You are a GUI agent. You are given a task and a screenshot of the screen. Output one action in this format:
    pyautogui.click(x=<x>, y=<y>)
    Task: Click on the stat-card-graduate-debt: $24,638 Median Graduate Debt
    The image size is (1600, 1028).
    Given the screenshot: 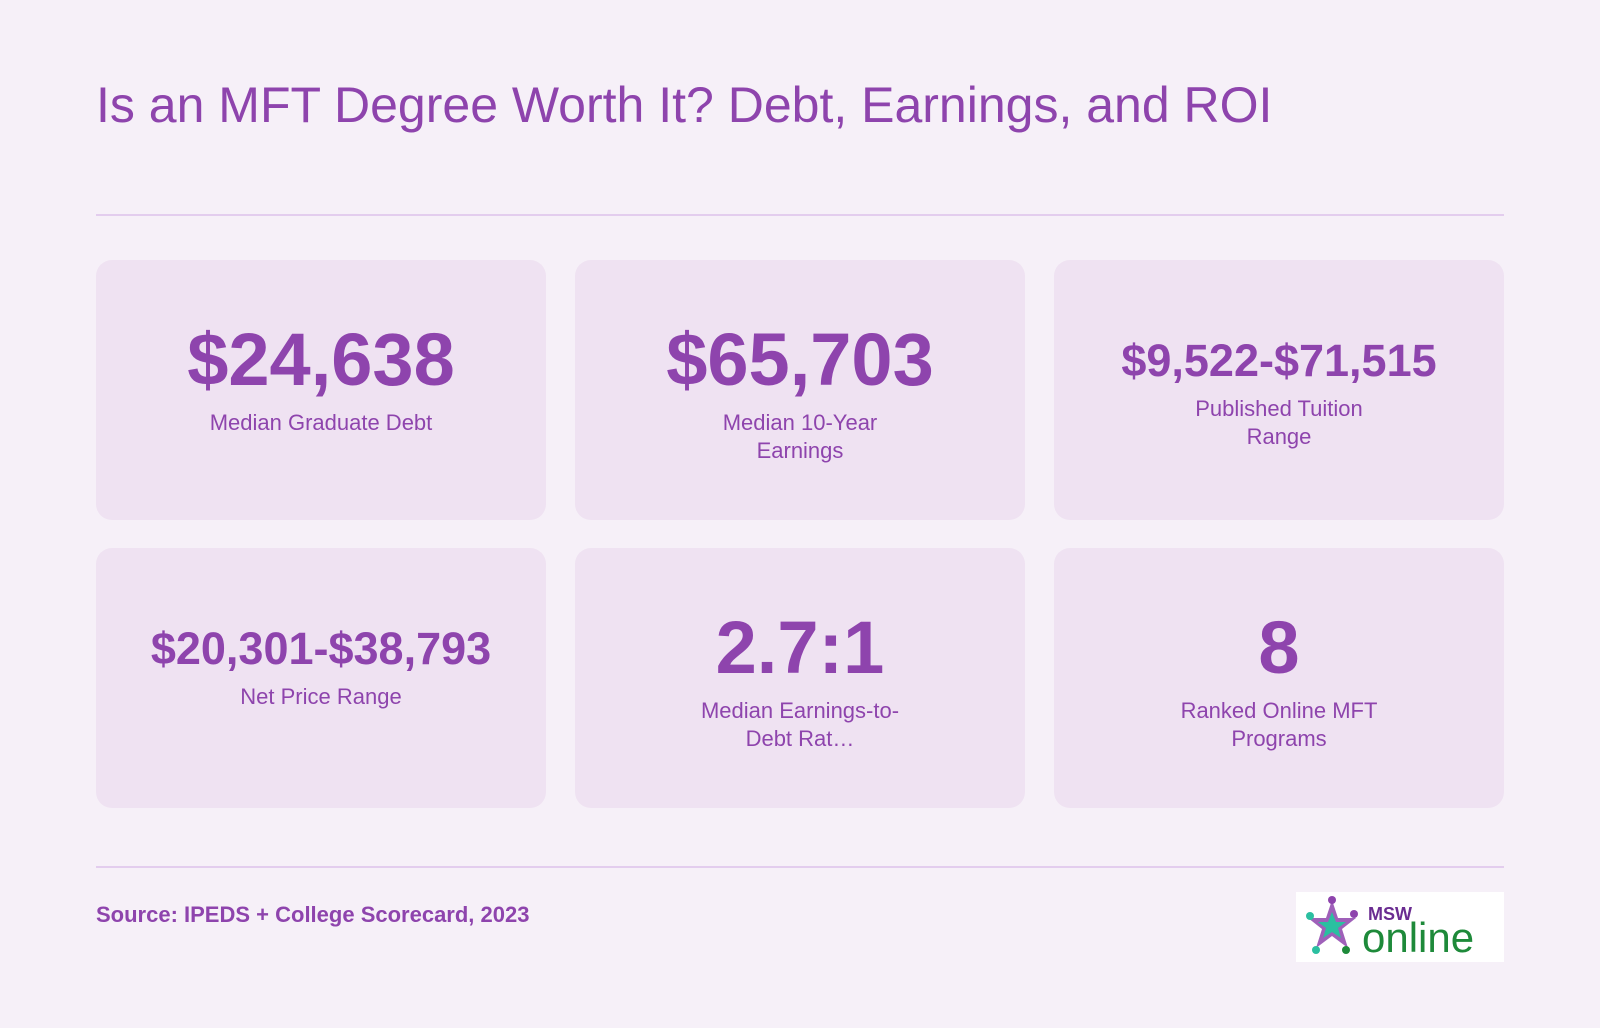 What is the action you would take?
    pyautogui.click(x=321, y=390)
    